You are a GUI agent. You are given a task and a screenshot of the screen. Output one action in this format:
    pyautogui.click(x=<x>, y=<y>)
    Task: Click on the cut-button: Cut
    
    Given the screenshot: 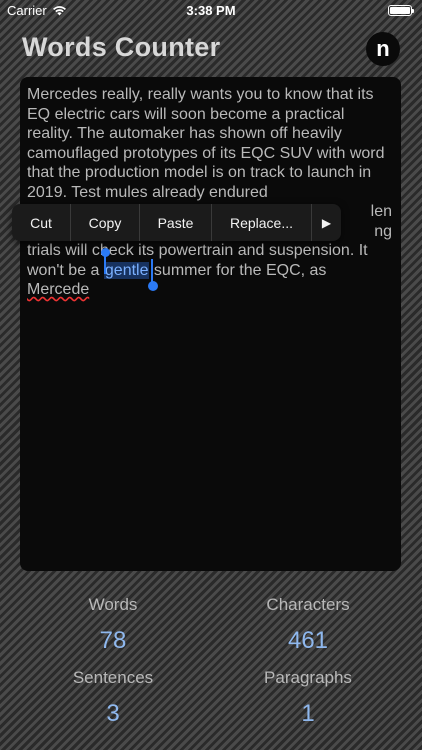 What is the action you would take?
    pyautogui.click(x=41, y=222)
    